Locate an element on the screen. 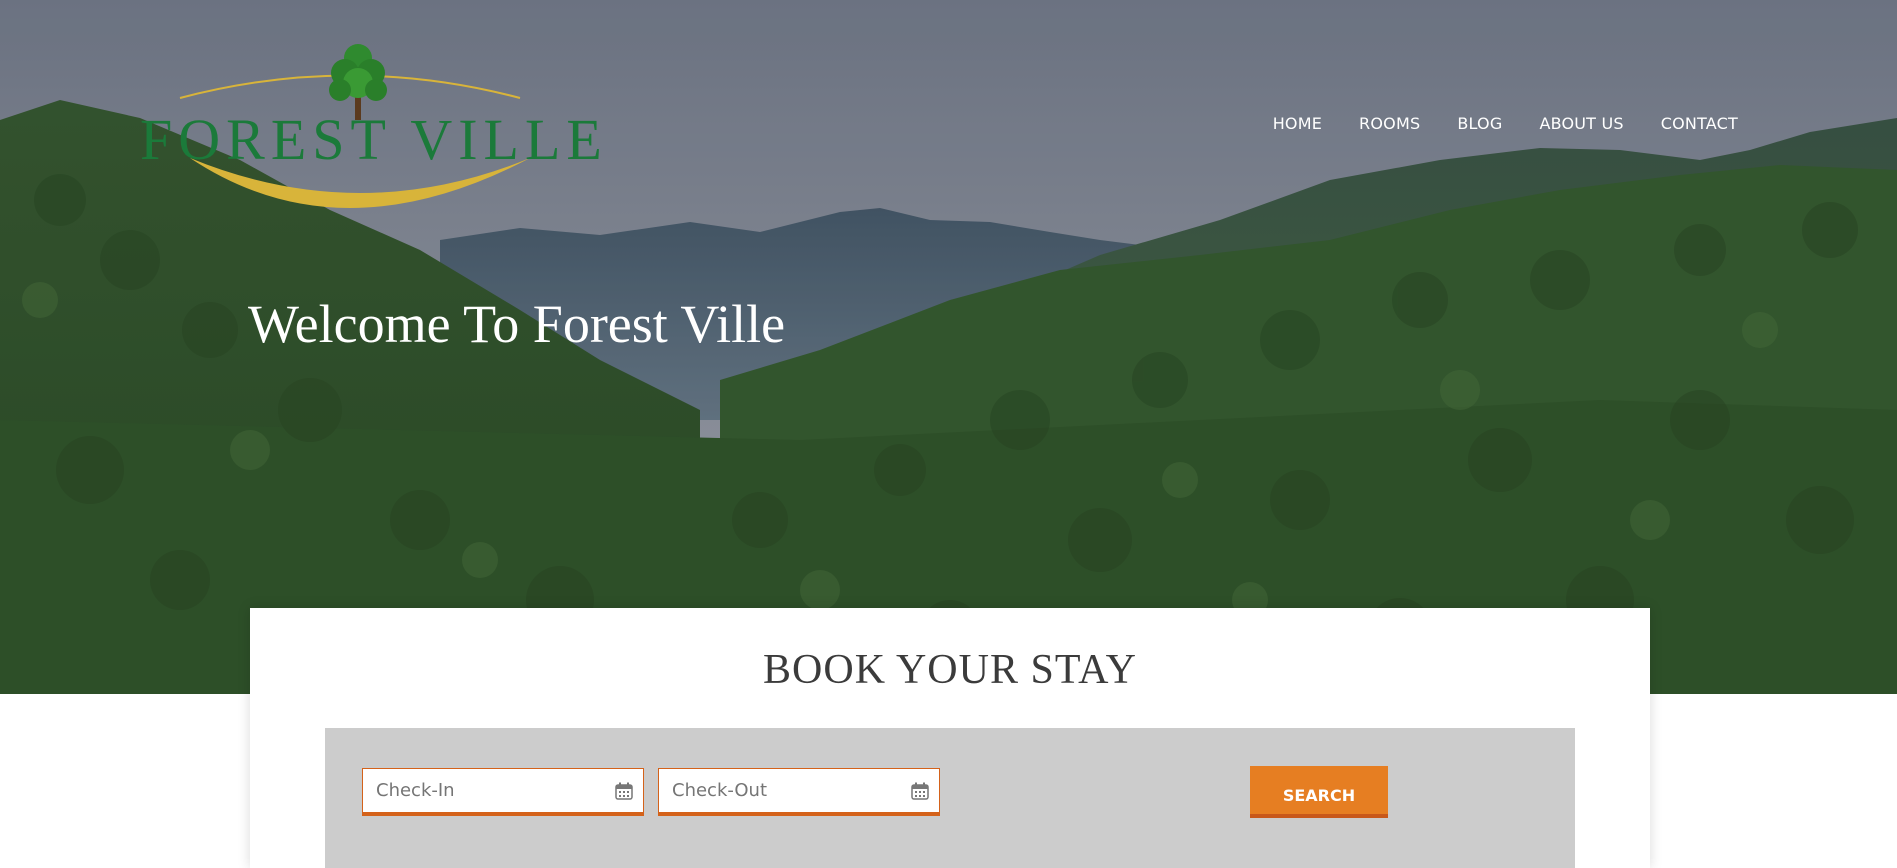 The height and width of the screenshot is (868, 1897). check-out-input is located at coordinates (782, 790).